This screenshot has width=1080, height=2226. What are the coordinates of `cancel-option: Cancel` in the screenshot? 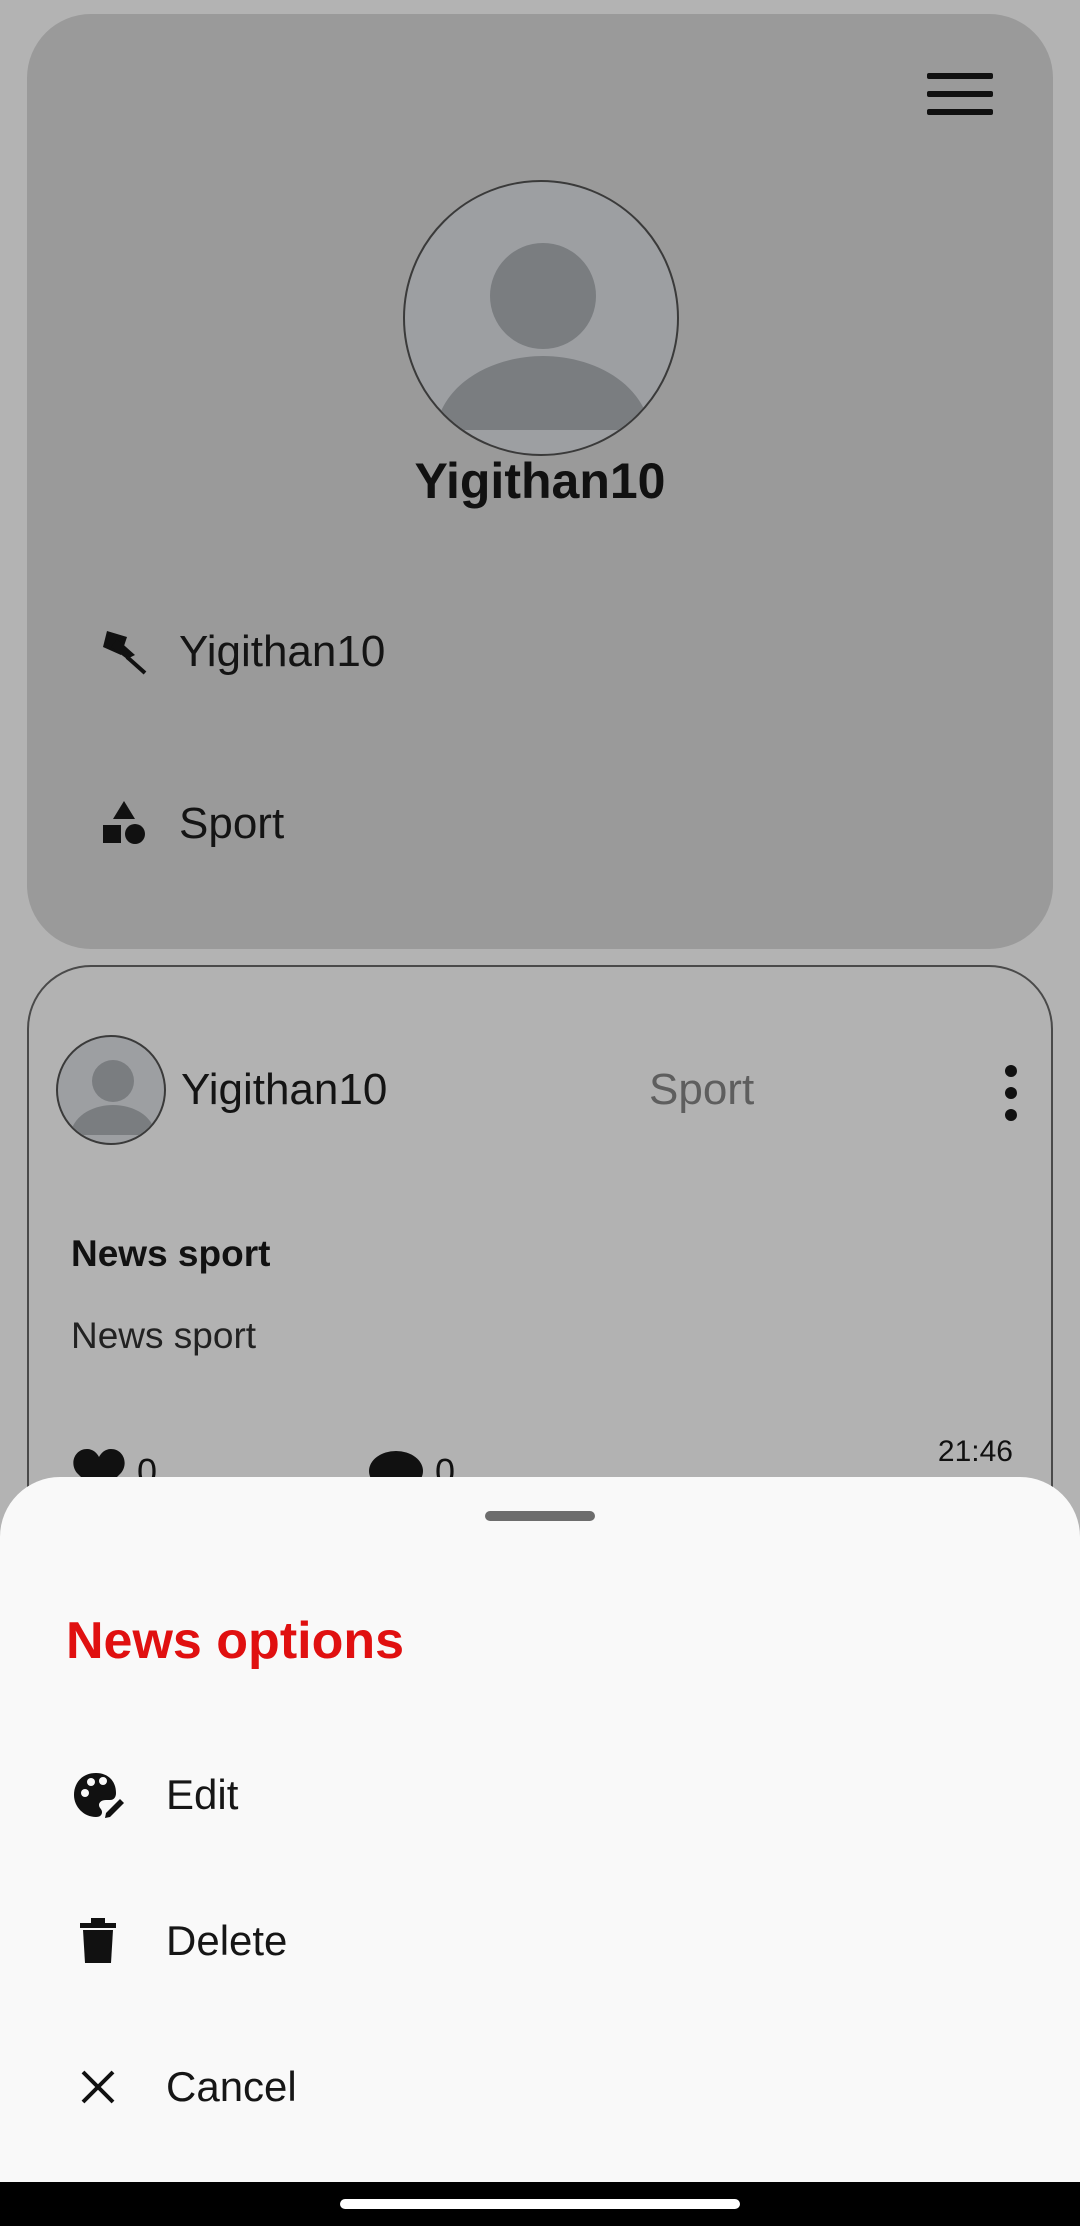 It's located at (540, 2087).